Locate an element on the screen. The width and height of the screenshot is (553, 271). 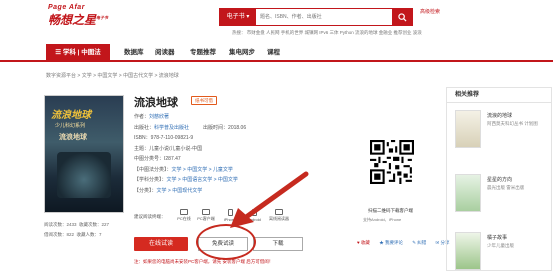
nav-item-collection: 集电网步 is located at coordinates (242, 53).